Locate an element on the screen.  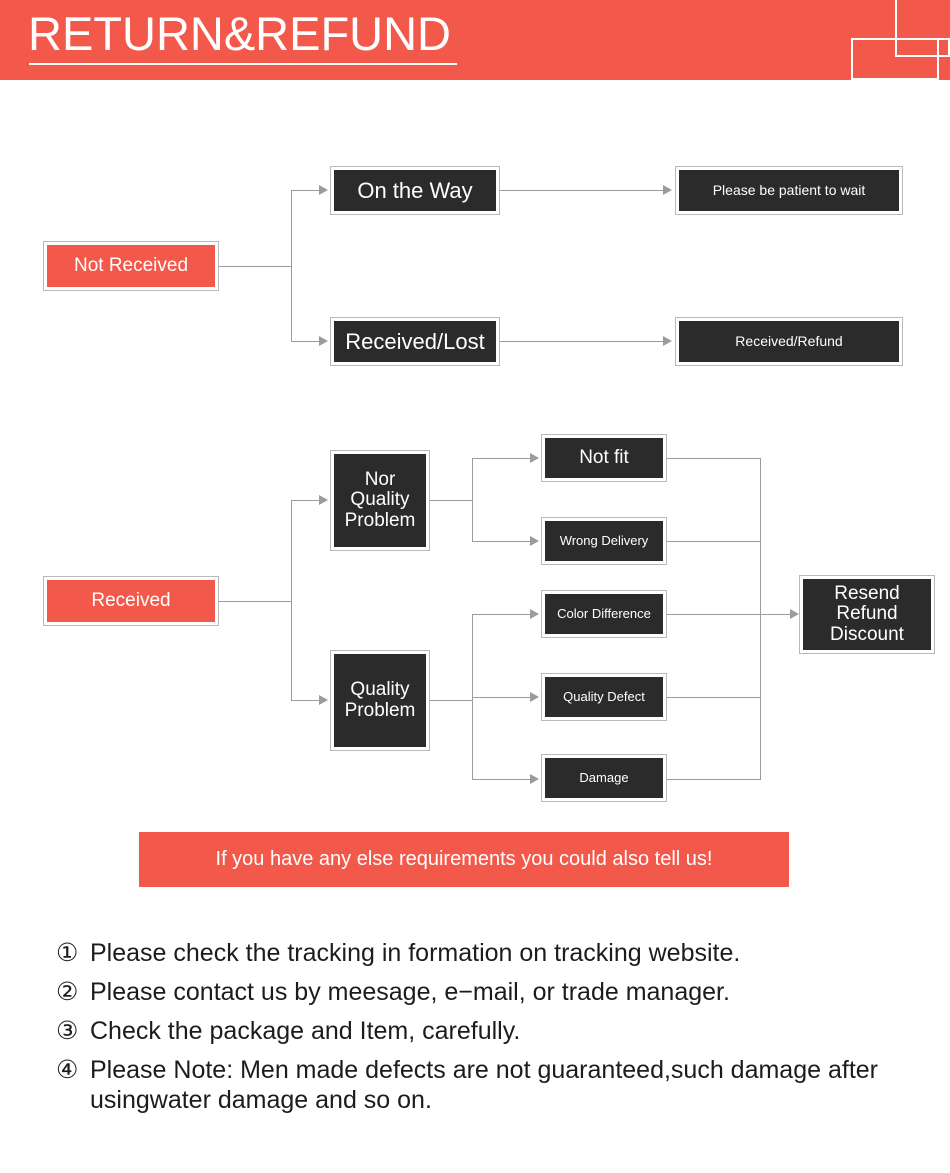
node-nor-quality-problem-line-3: Problem is located at coordinates (380, 520).